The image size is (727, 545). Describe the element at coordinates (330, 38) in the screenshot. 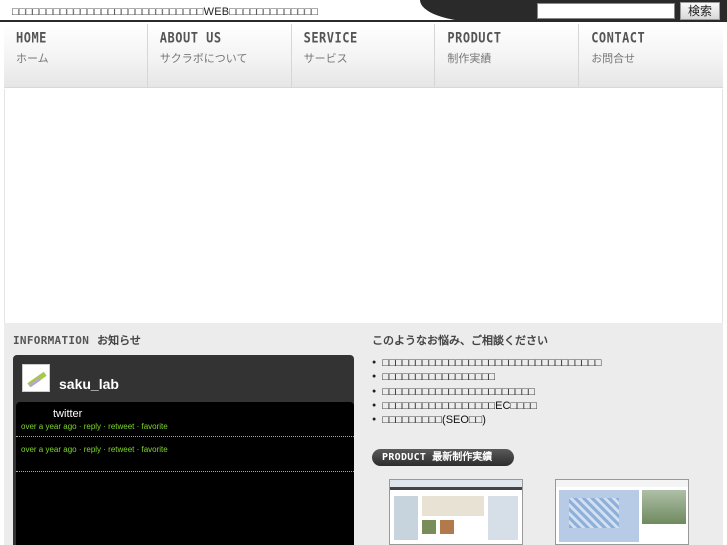

I see `nav-label-en: SERVICE` at that location.